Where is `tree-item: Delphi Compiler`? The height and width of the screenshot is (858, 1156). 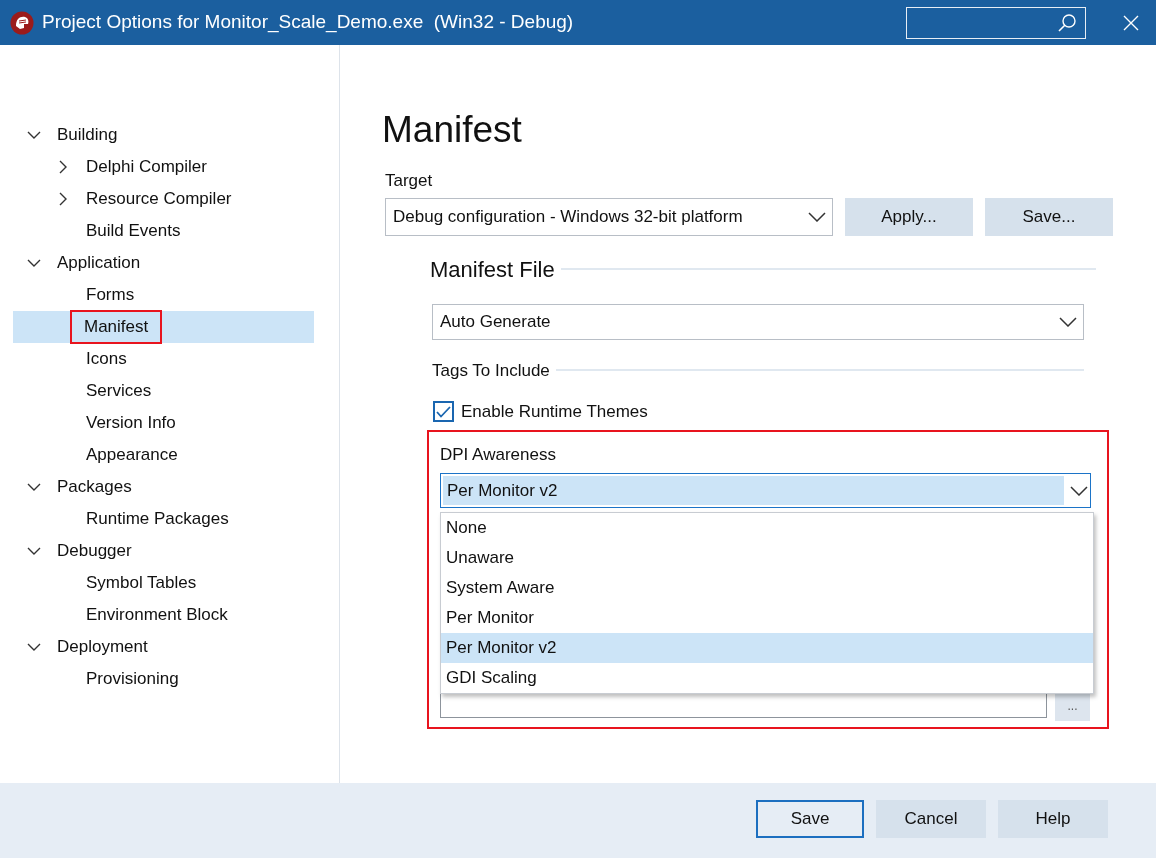
tree-item: Delphi Compiler is located at coordinates (163, 167).